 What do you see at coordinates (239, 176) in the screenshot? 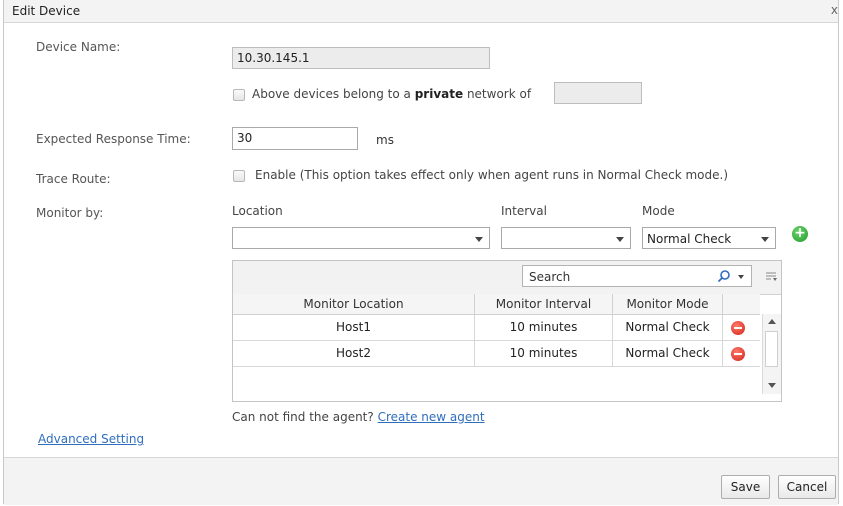
I see `trace-route-checkbox` at bounding box center [239, 176].